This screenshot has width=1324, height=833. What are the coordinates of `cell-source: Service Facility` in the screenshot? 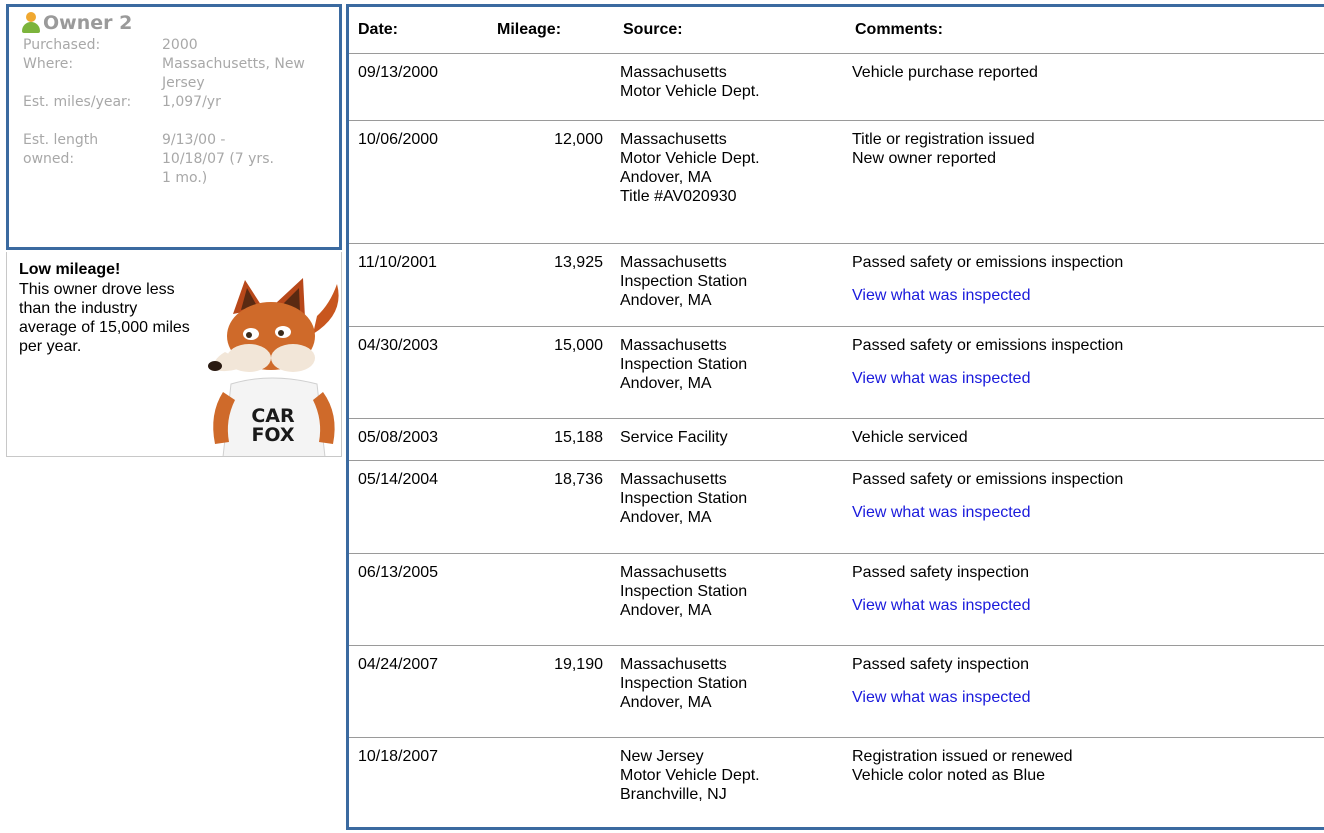 It's located at (725, 437).